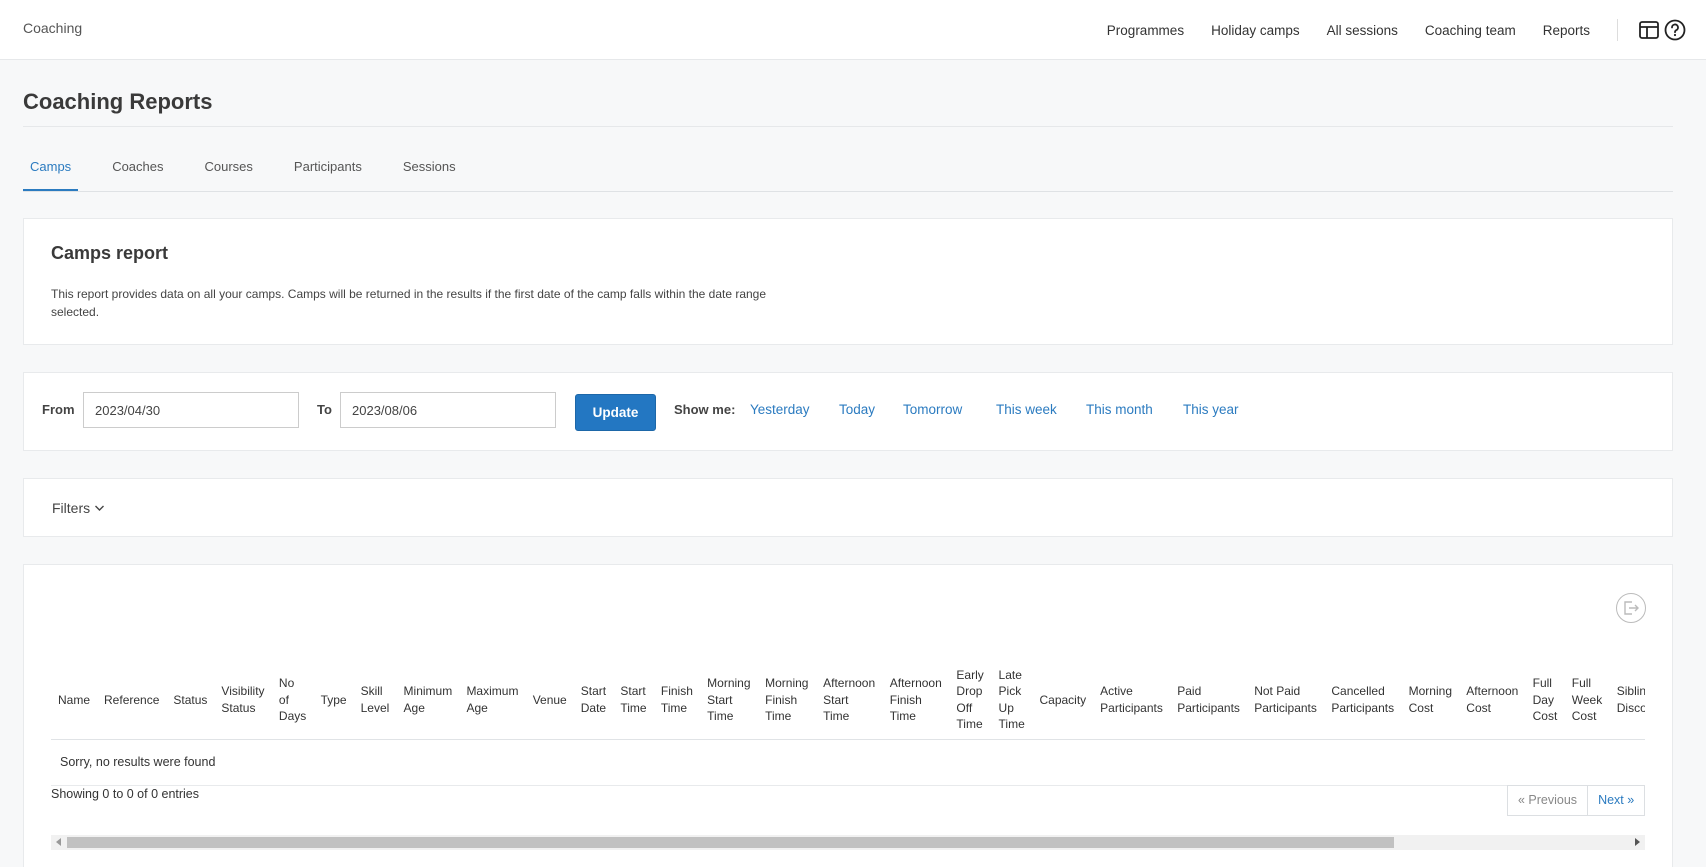 This screenshot has height=867, width=1706. I want to click on export-button, so click(1631, 608).